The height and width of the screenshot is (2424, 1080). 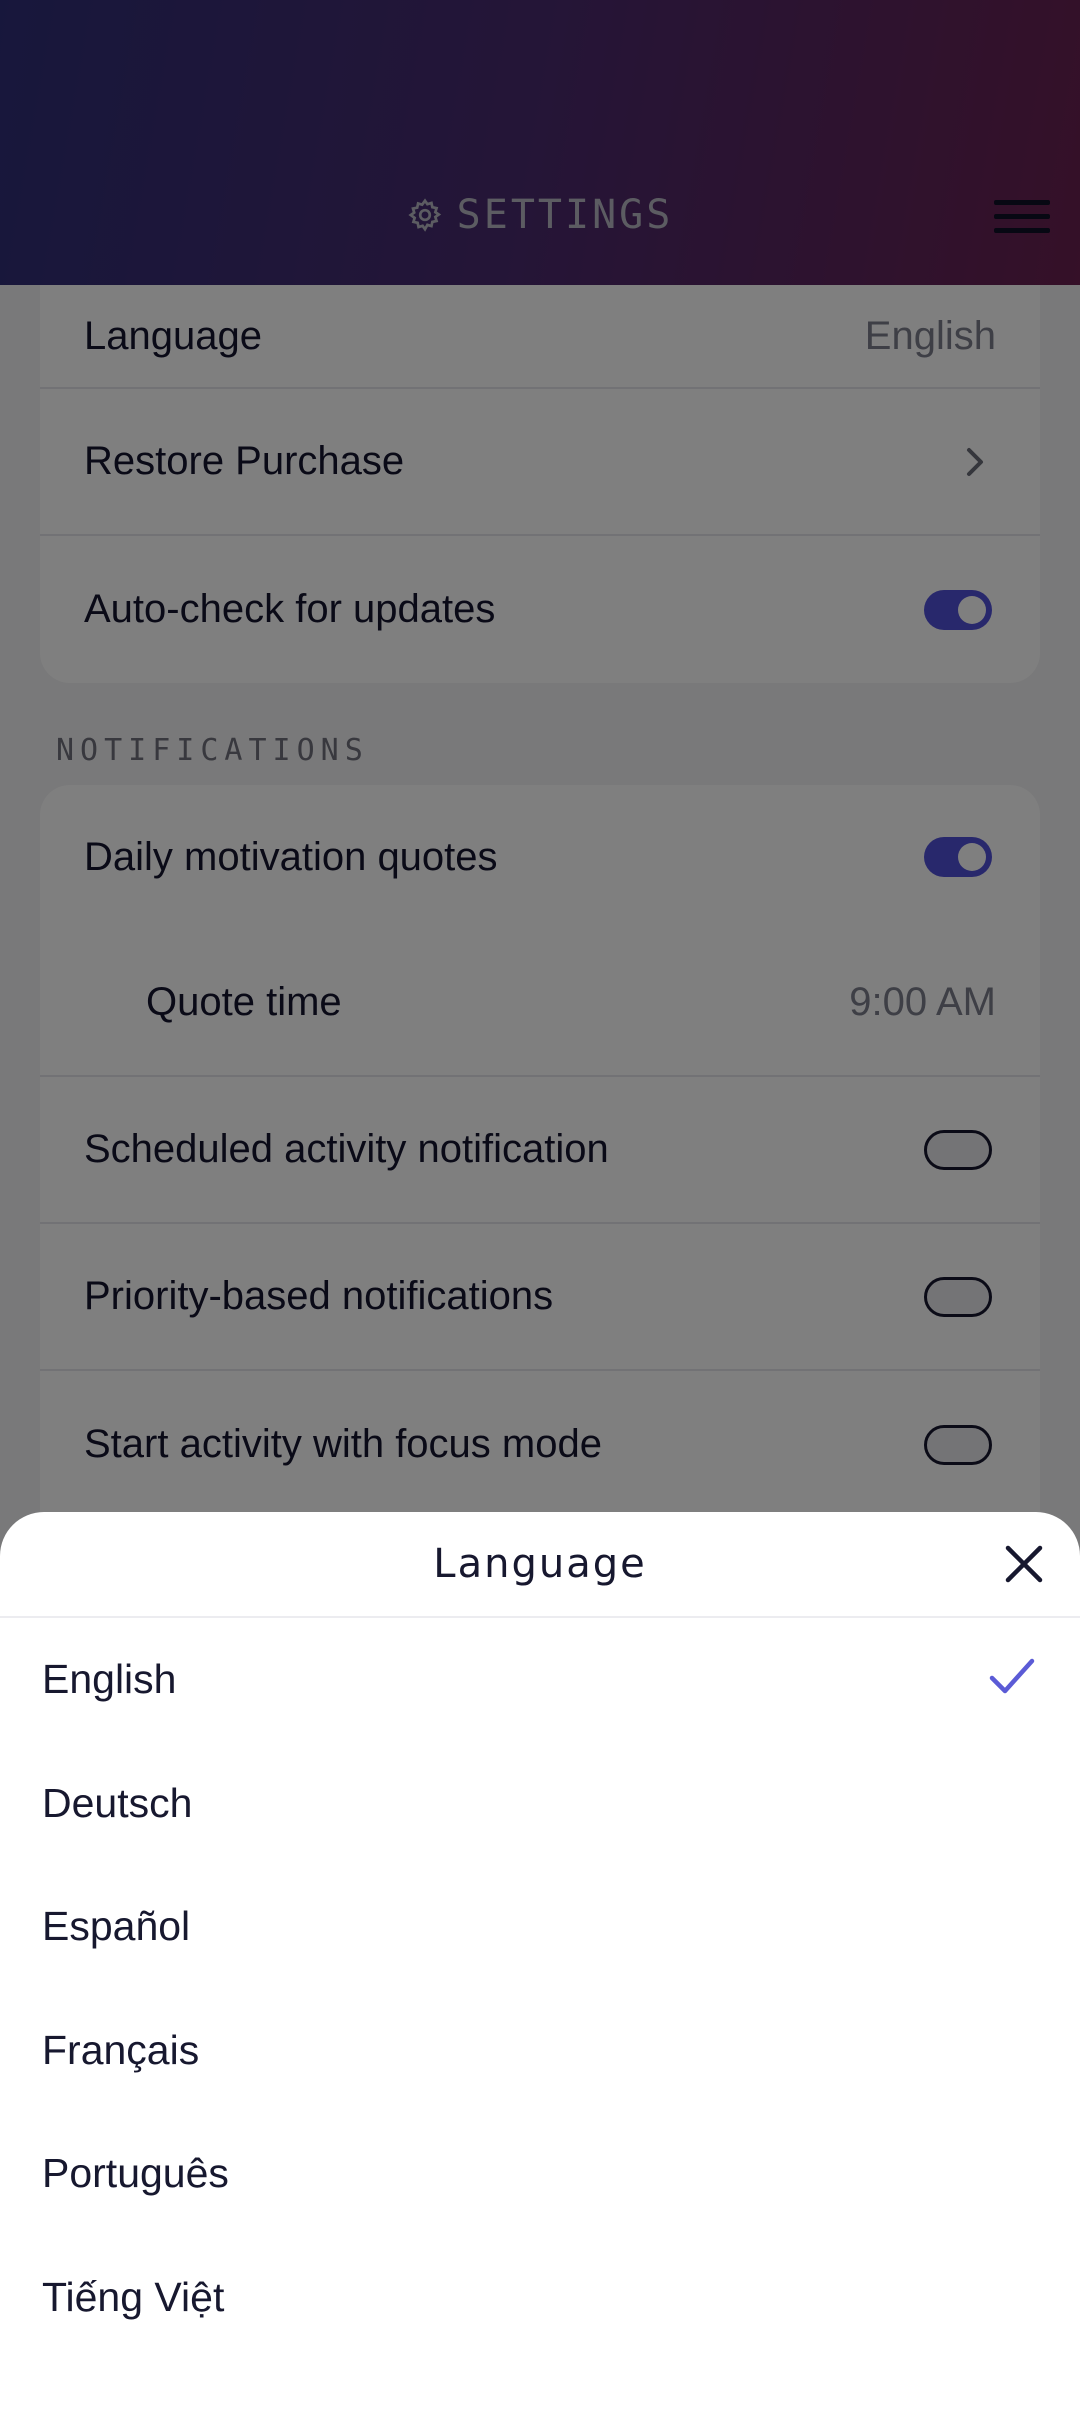 I want to click on language-option-portugues: Português, so click(x=540, y=2174).